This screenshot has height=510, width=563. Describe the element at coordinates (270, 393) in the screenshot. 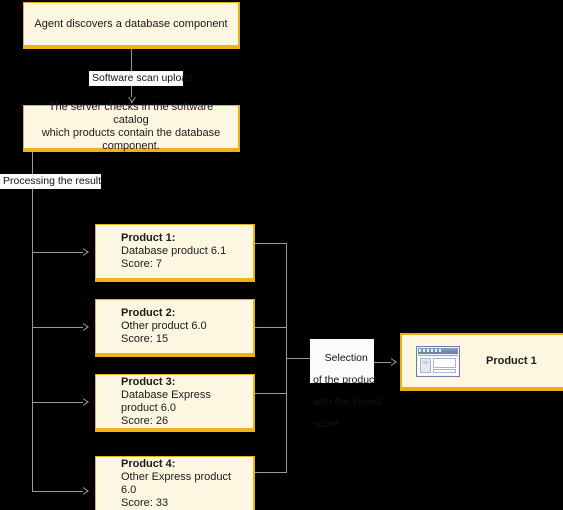

I see `connector-product-3-out` at that location.